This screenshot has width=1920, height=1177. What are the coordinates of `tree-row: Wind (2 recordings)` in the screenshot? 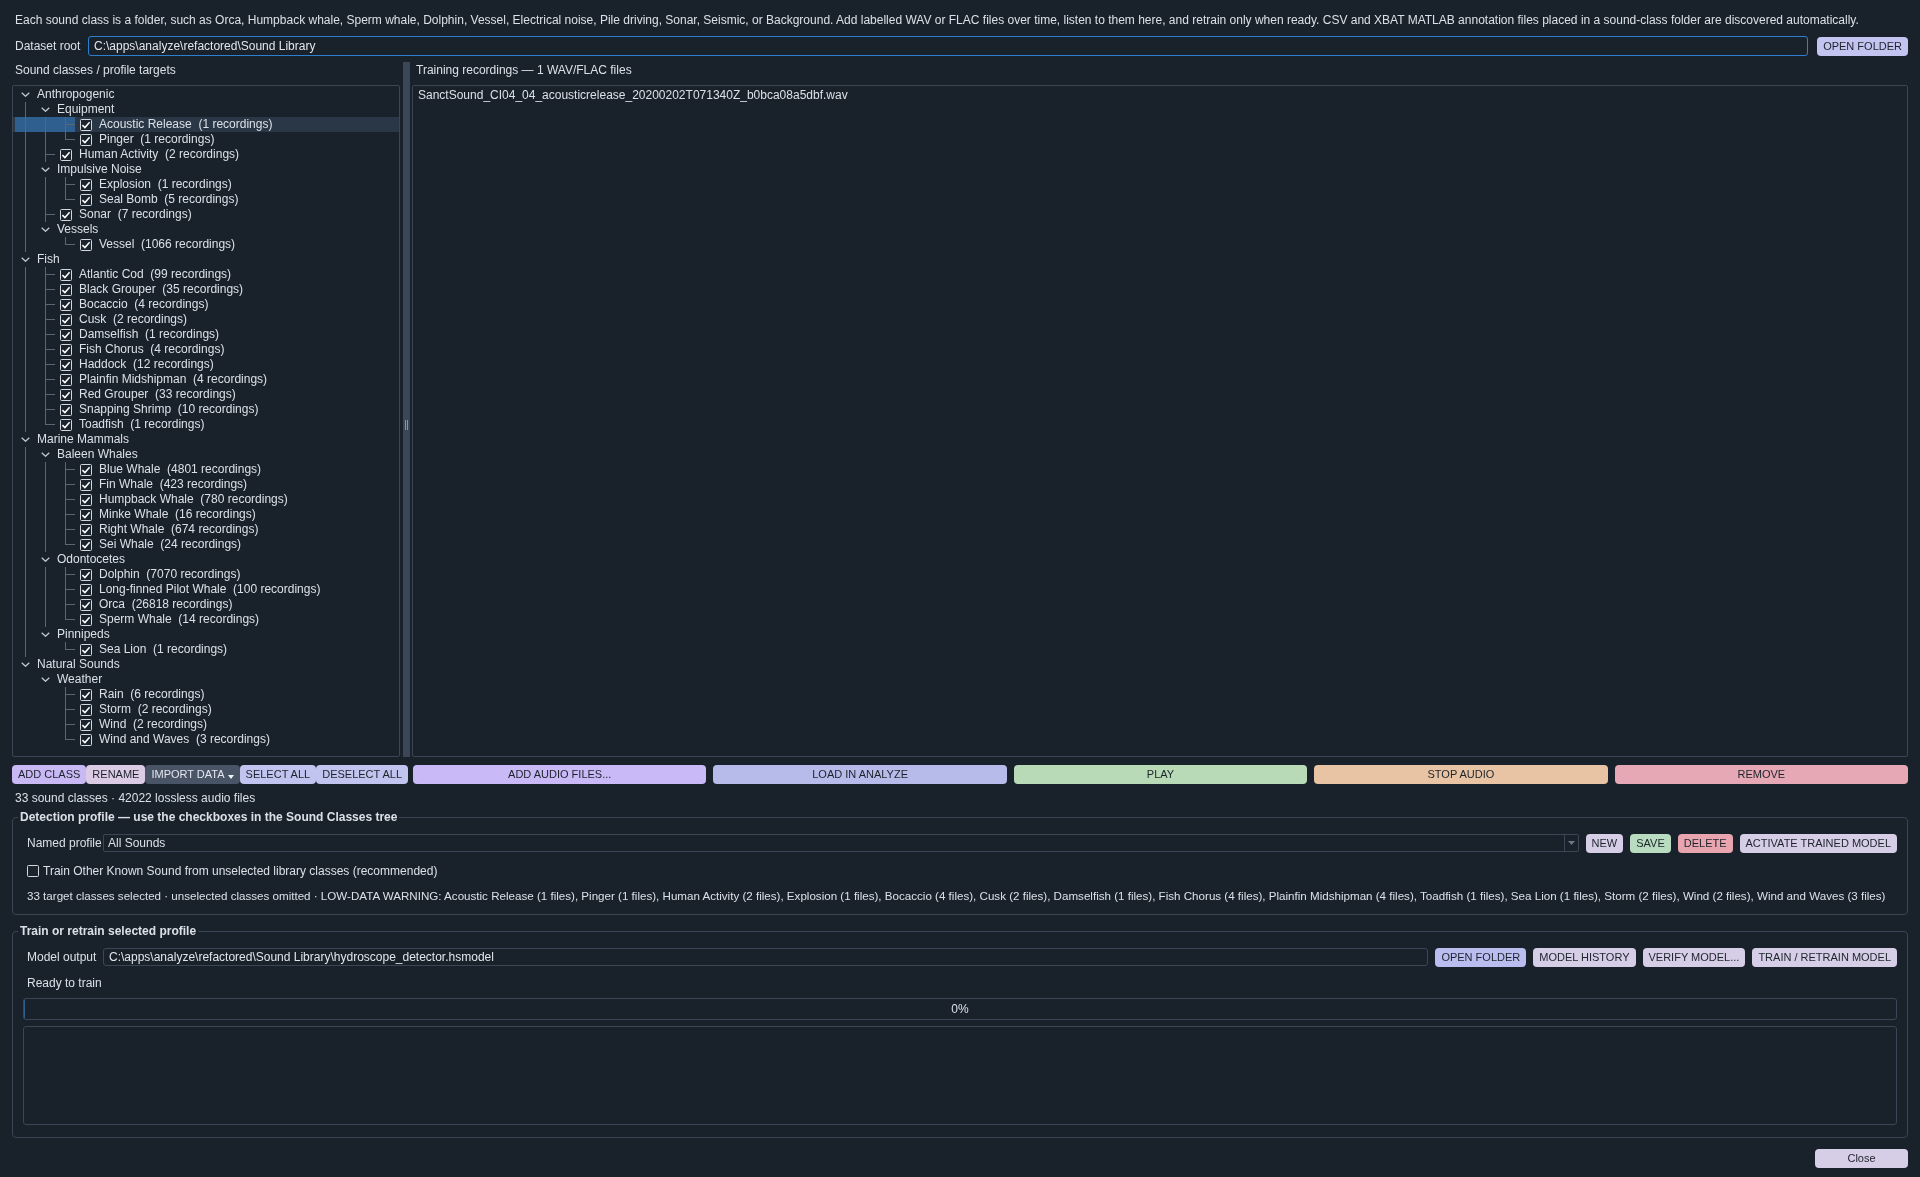 It's located at (206, 724).